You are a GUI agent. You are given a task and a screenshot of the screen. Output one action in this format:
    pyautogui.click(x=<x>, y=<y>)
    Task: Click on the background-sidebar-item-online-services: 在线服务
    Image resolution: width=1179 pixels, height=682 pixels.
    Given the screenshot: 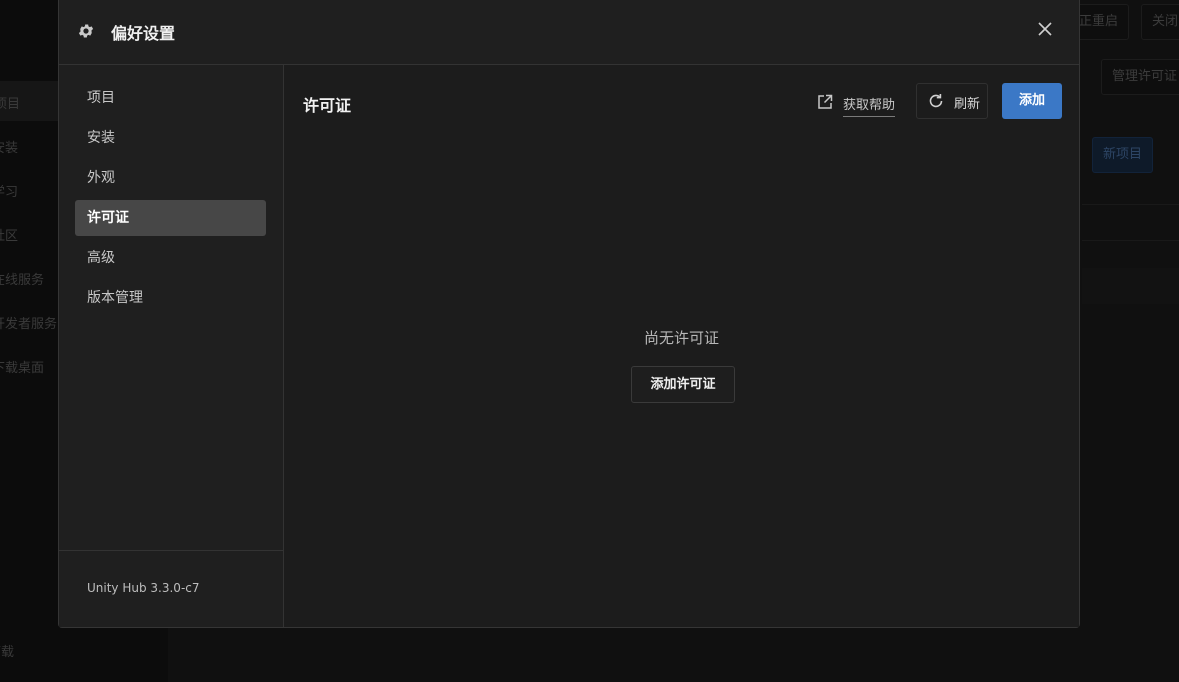 What is the action you would take?
    pyautogui.click(x=22, y=280)
    